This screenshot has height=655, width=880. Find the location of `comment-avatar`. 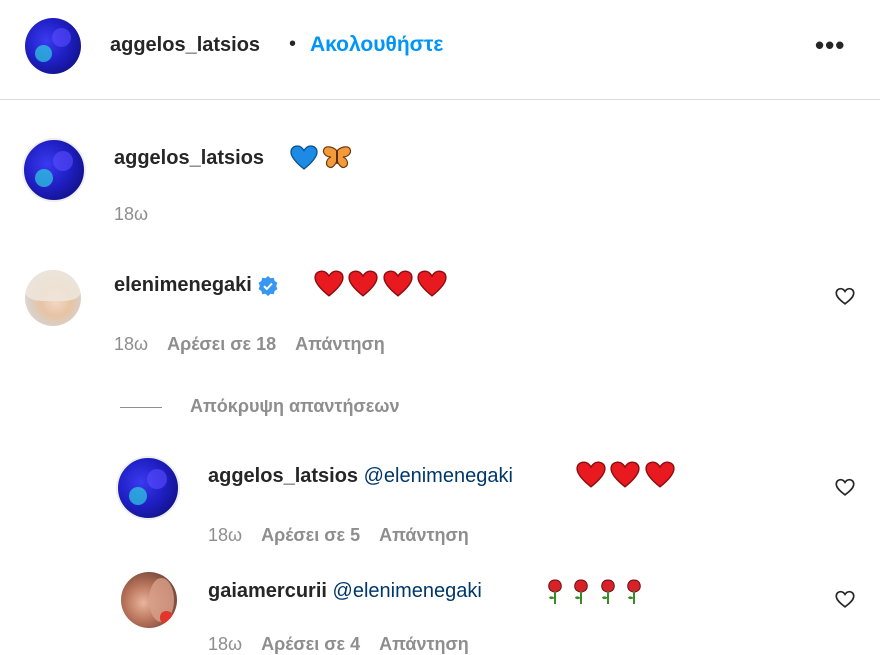

comment-avatar is located at coordinates (53, 298).